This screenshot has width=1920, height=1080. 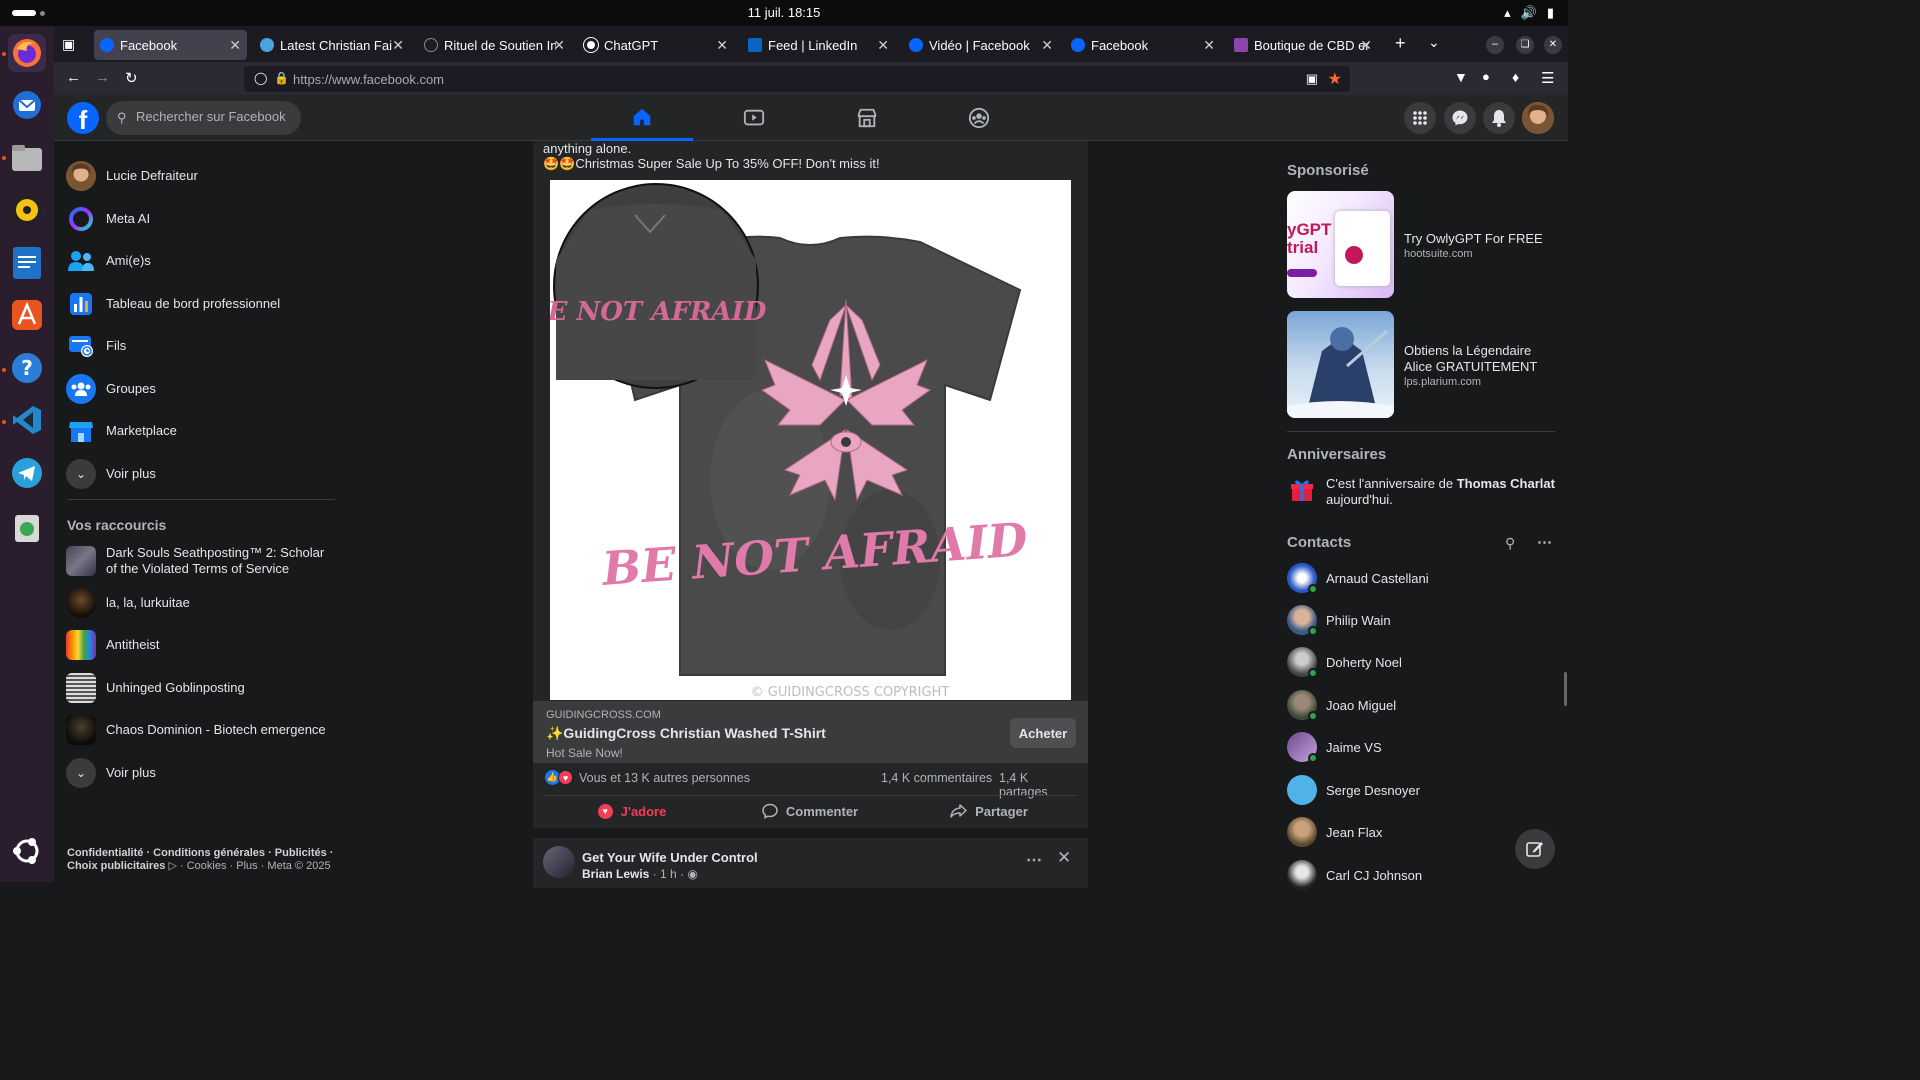 I want to click on rhythmbox-icon, so click(x=27, y=210).